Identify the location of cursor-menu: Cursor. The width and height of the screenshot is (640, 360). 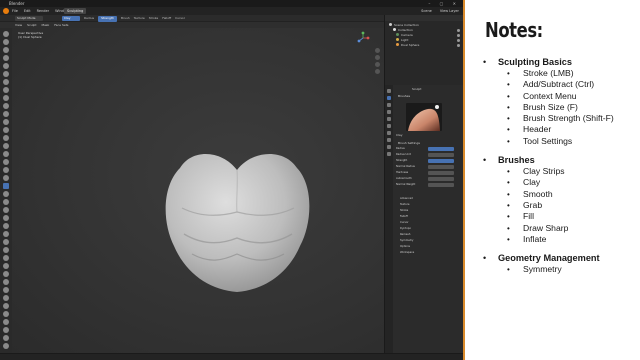
(180, 18).